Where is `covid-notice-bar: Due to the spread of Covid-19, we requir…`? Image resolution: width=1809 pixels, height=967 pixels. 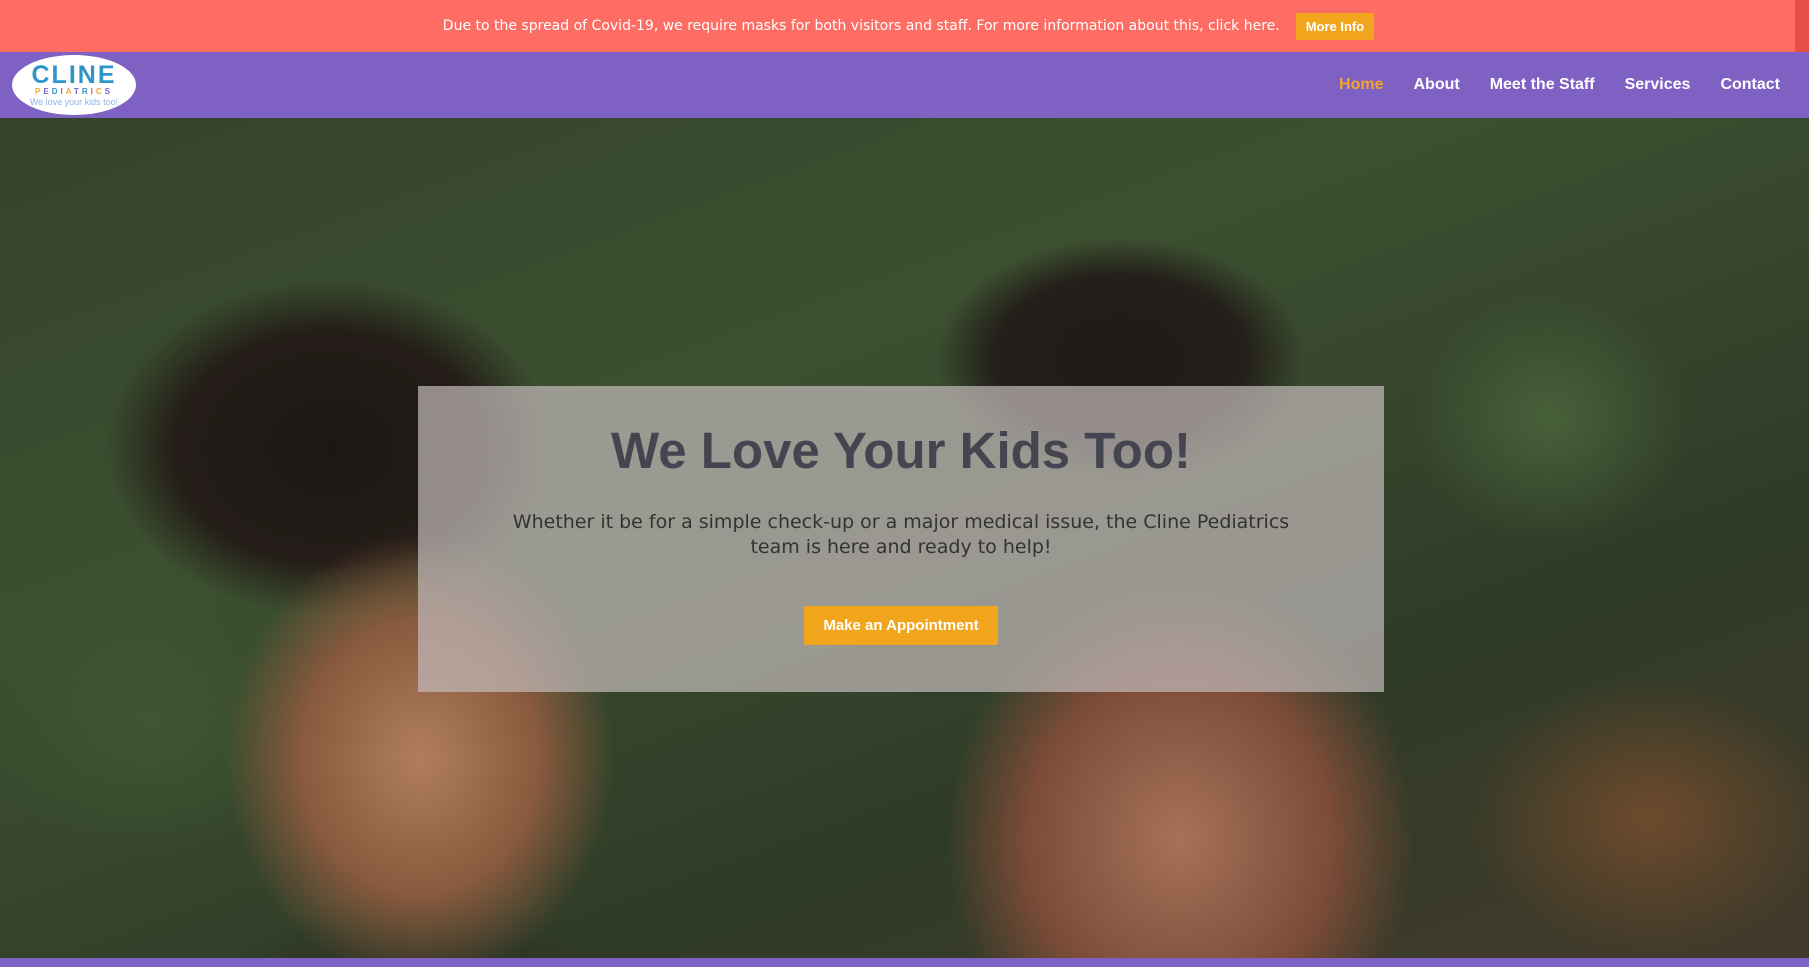 covid-notice-bar: Due to the spread of Covid-19, we requir… is located at coordinates (904, 26).